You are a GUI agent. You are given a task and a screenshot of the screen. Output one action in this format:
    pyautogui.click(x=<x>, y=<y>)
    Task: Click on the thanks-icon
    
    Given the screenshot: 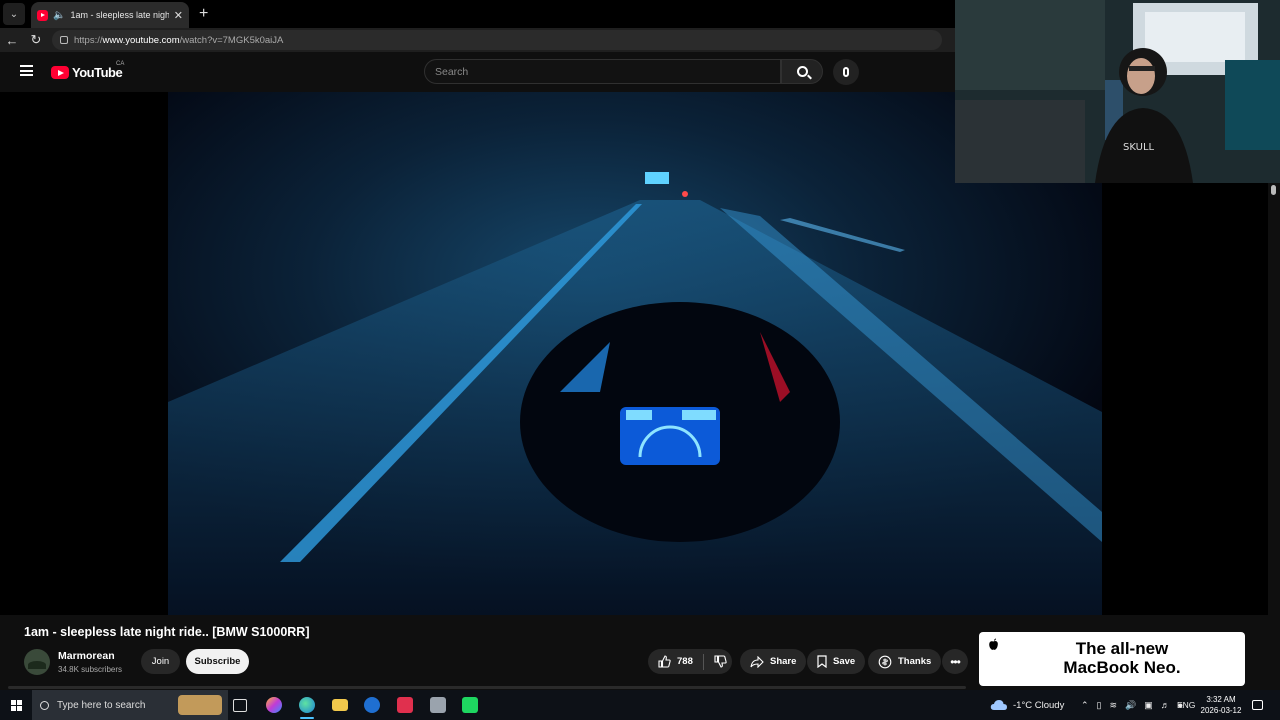 What is the action you would take?
    pyautogui.click(x=885, y=661)
    